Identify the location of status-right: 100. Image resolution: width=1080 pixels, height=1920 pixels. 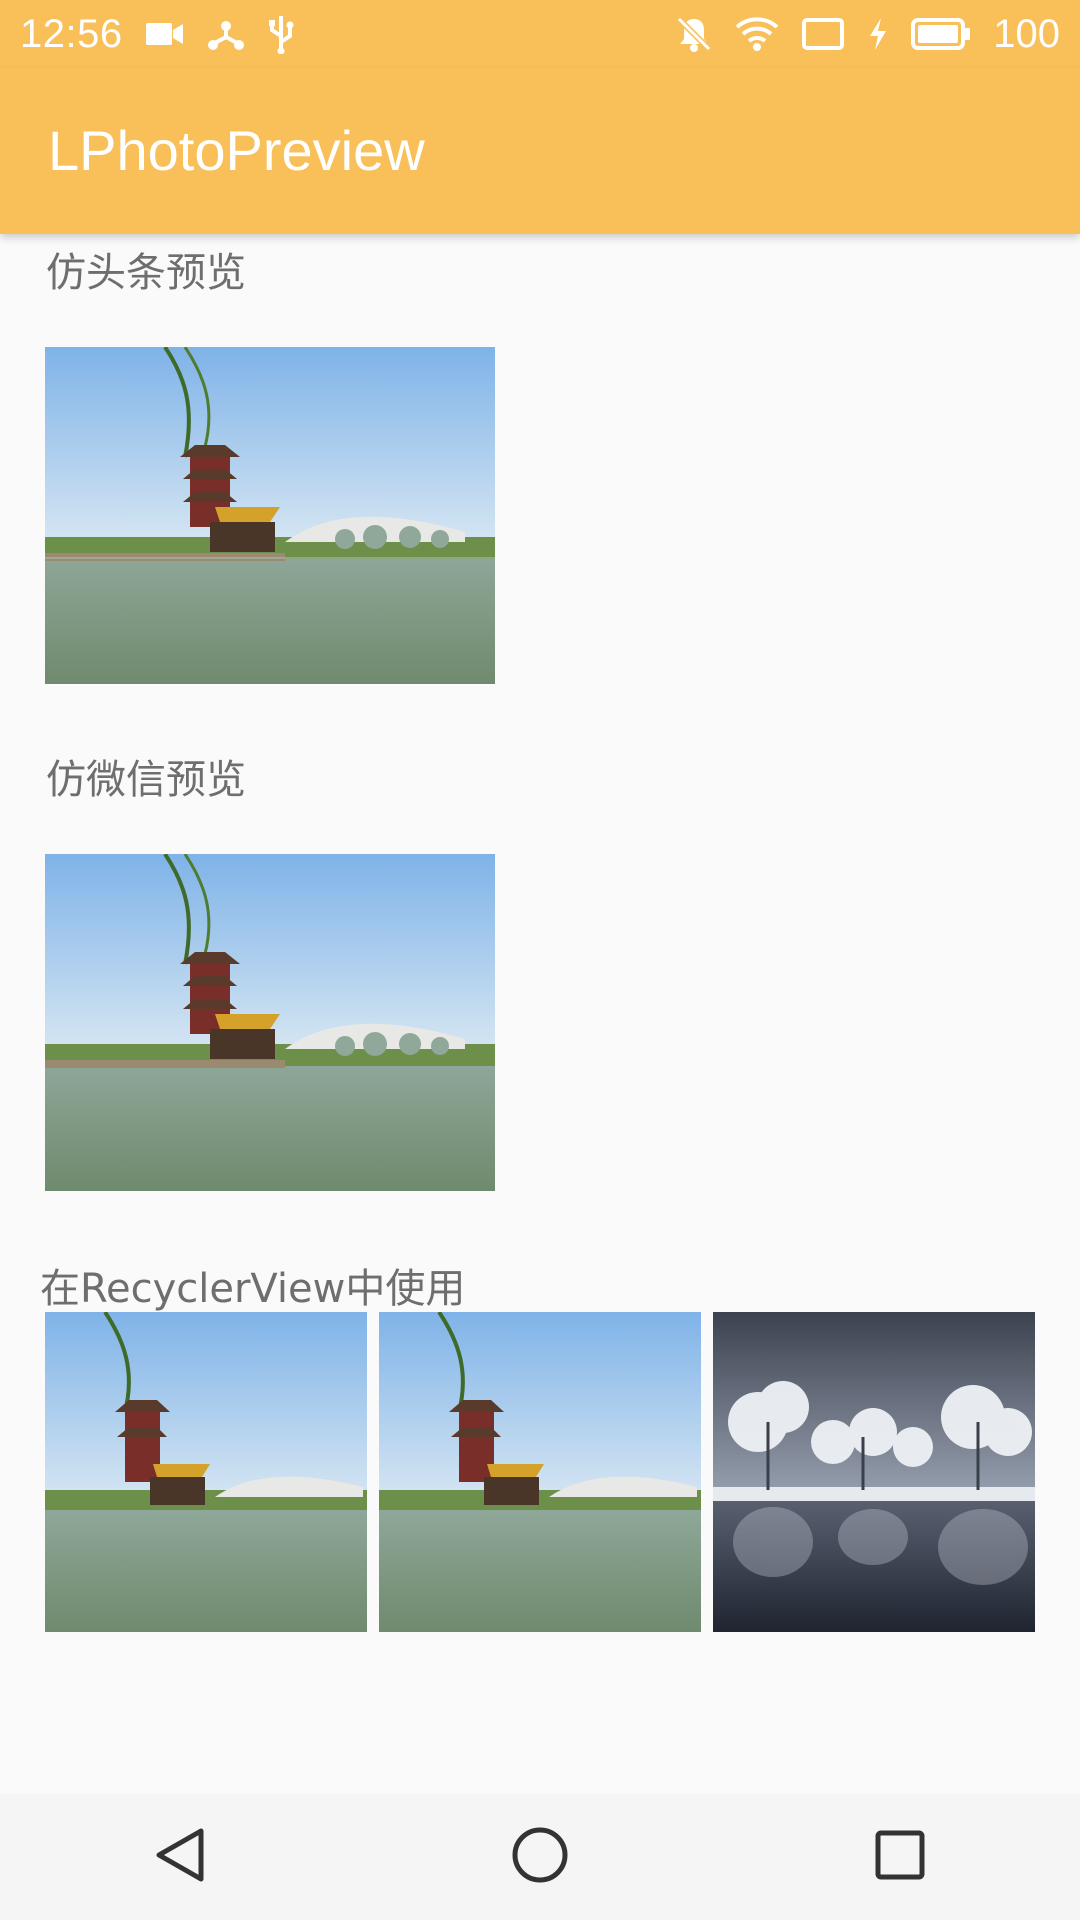
(867, 34).